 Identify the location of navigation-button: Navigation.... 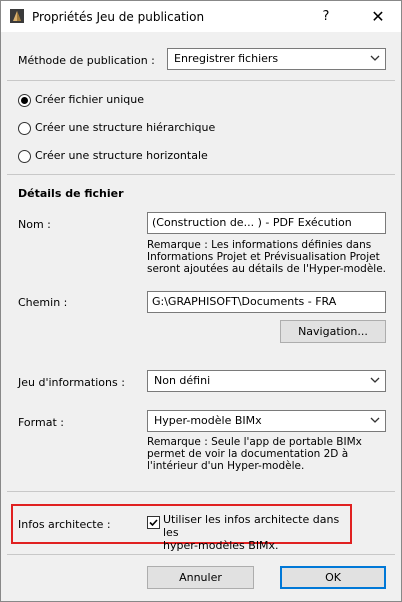
(333, 331).